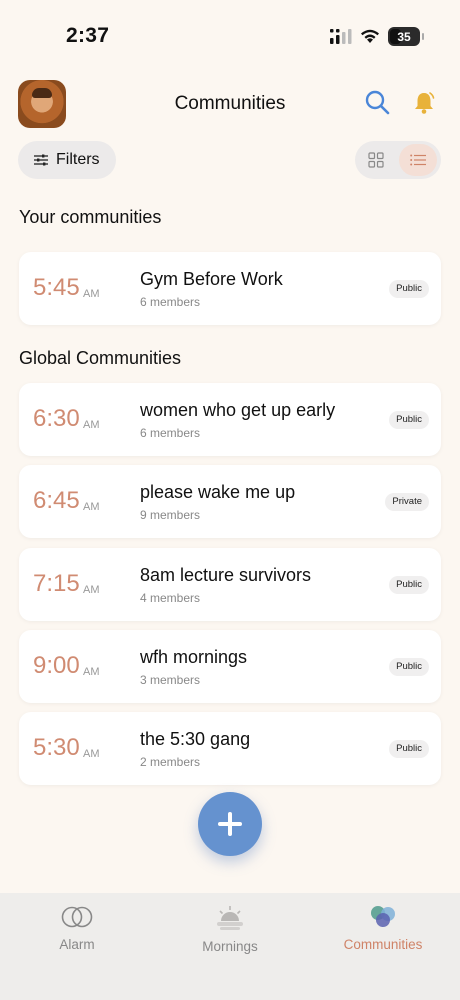  What do you see at coordinates (398, 160) in the screenshot?
I see `view-toggle` at bounding box center [398, 160].